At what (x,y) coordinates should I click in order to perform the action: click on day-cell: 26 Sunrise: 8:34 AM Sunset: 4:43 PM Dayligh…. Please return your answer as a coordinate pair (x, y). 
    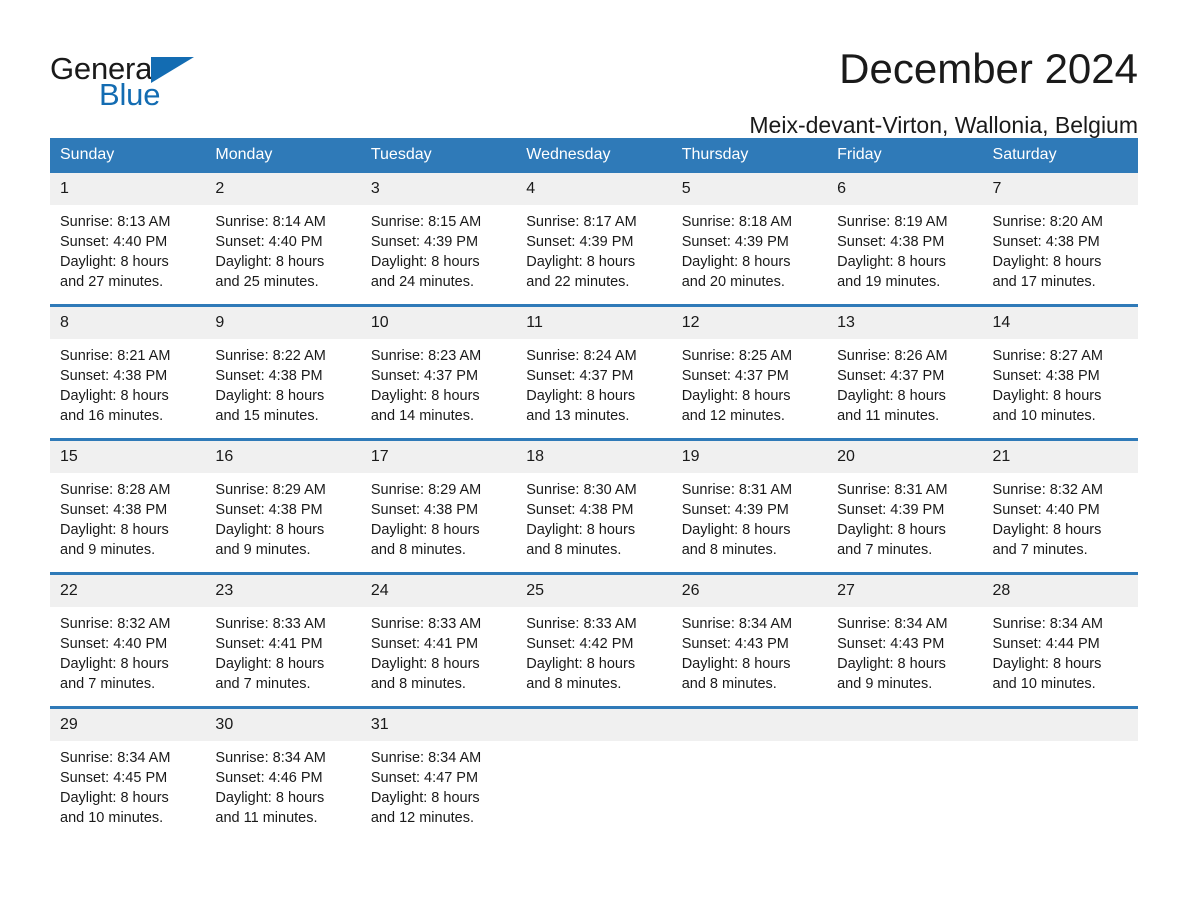
    Looking at the image, I should click on (749, 640).